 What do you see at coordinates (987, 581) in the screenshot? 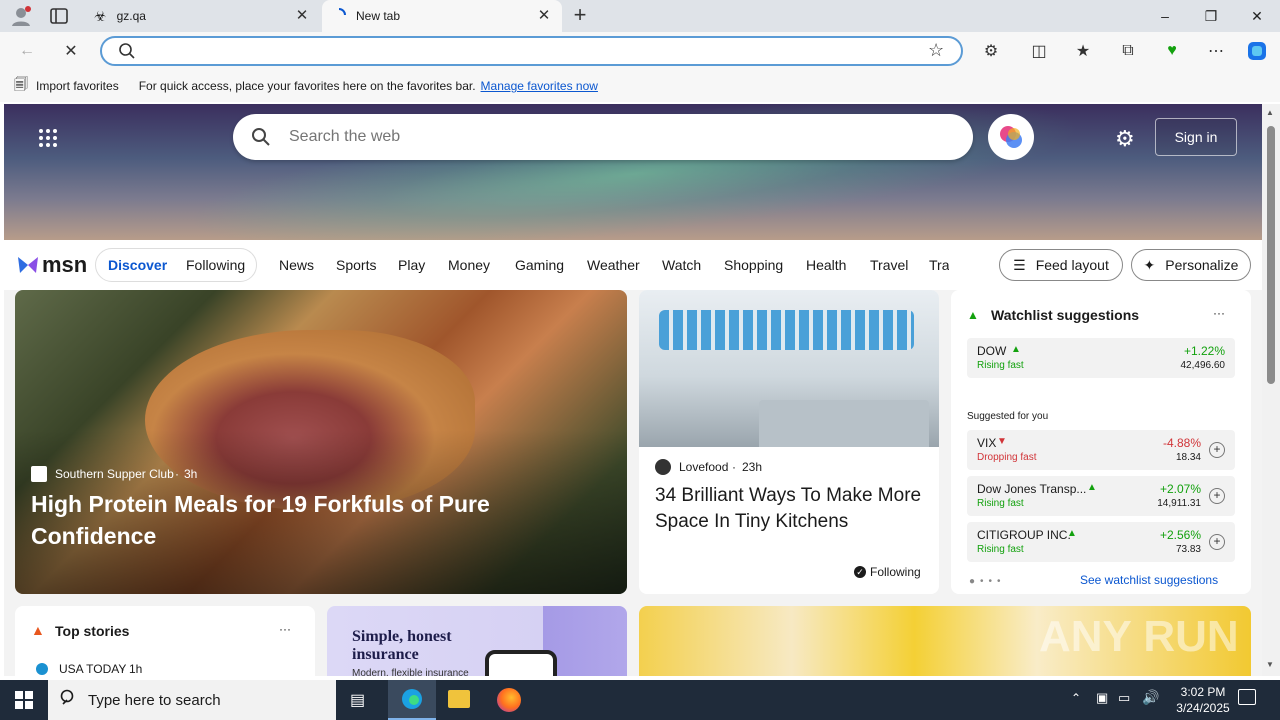
I see `carousel-dots: ●•••` at bounding box center [987, 581].